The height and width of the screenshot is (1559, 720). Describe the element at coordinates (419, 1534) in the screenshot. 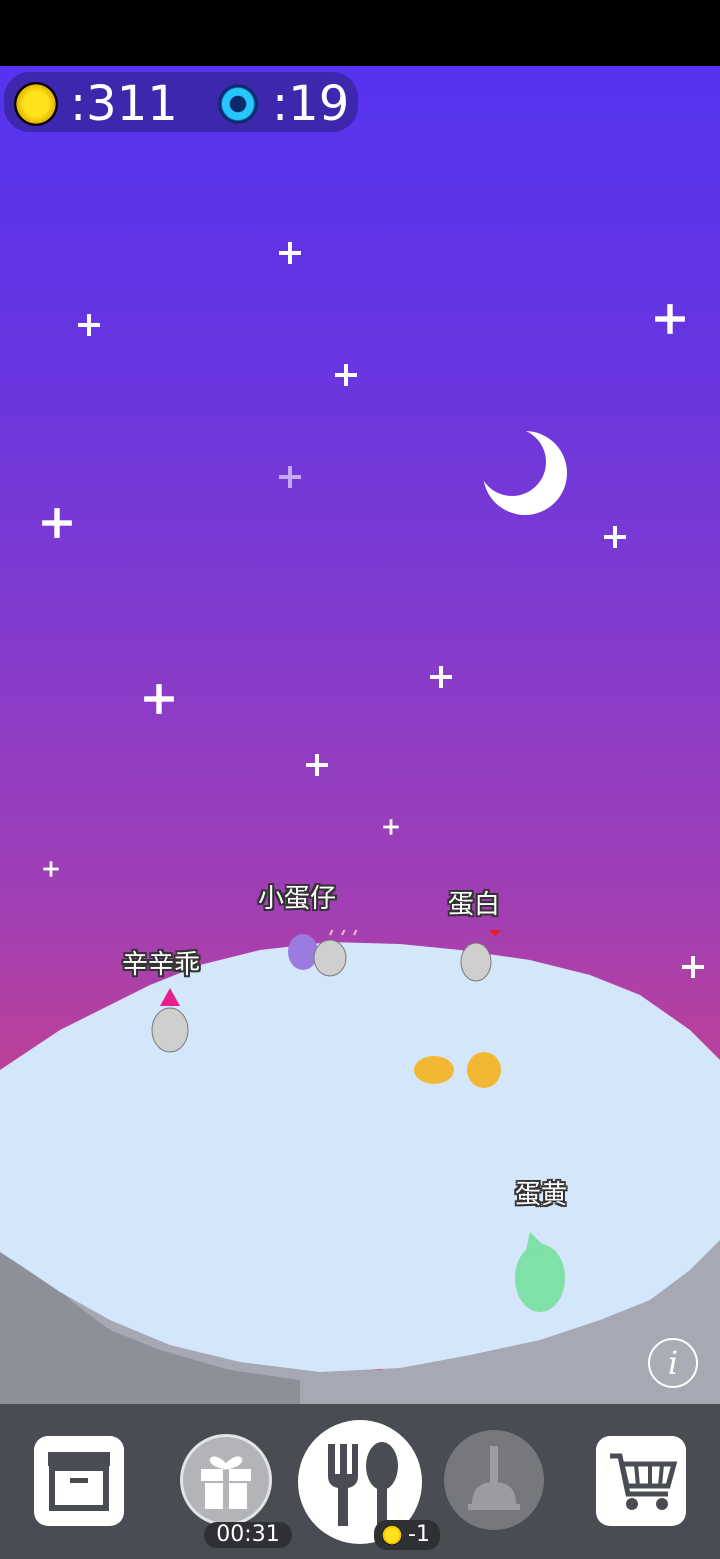

I see `feed-cost-value: -1` at that location.